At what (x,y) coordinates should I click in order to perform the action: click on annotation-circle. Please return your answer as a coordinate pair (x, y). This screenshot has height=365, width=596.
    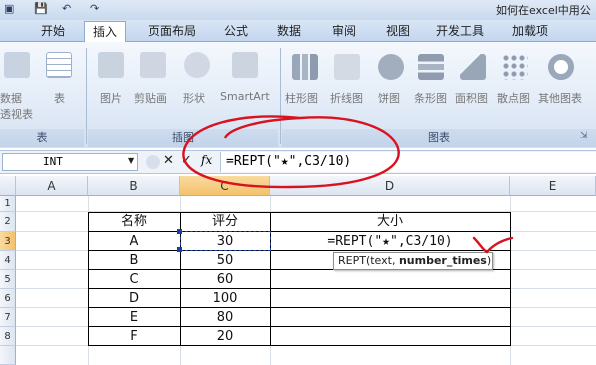
    Looking at the image, I should click on (291, 152).